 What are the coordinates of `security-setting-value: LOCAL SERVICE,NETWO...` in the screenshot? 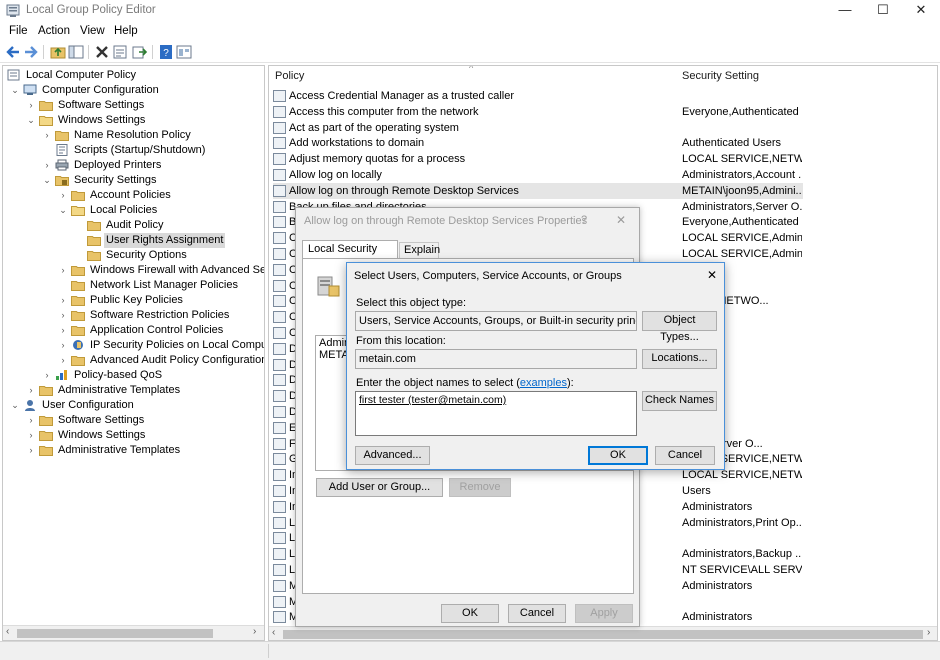 It's located at (742, 159).